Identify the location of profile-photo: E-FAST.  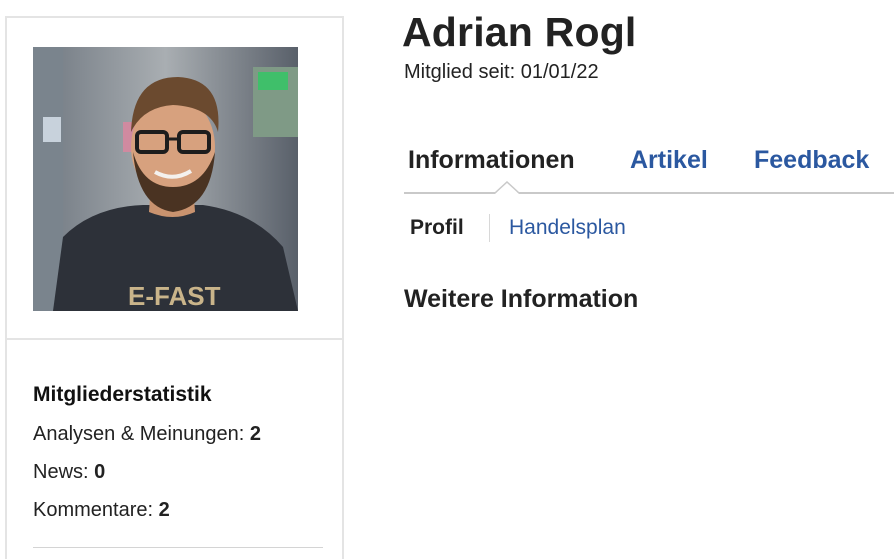
(165, 179).